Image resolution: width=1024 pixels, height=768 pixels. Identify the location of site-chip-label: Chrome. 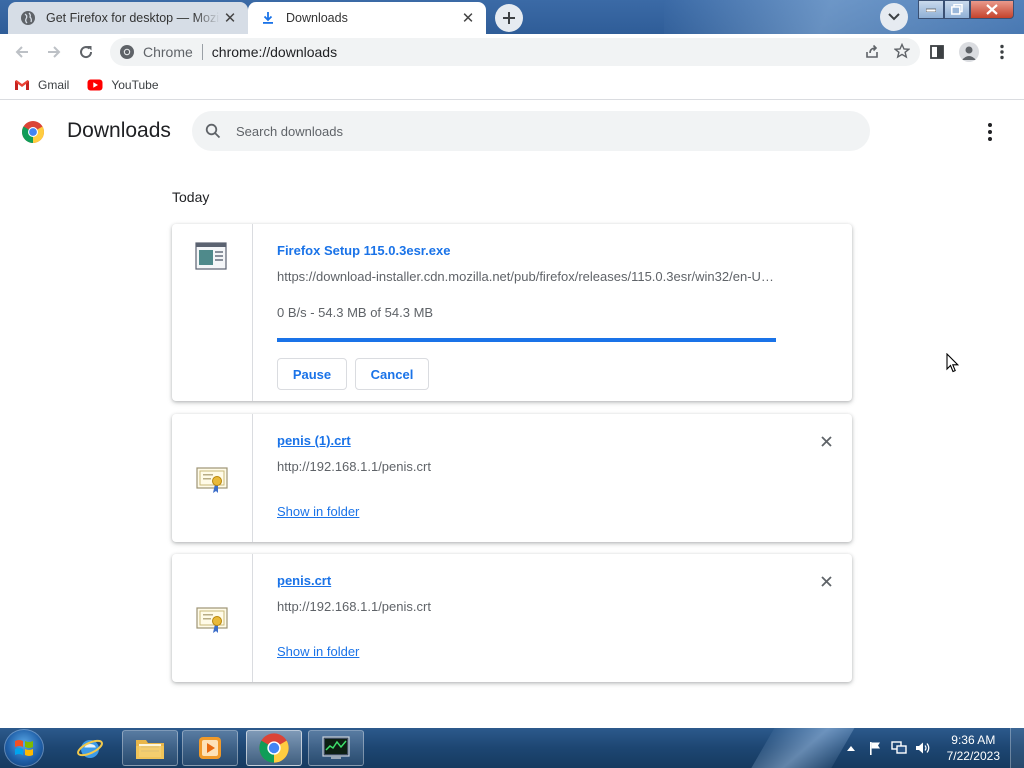
(168, 52).